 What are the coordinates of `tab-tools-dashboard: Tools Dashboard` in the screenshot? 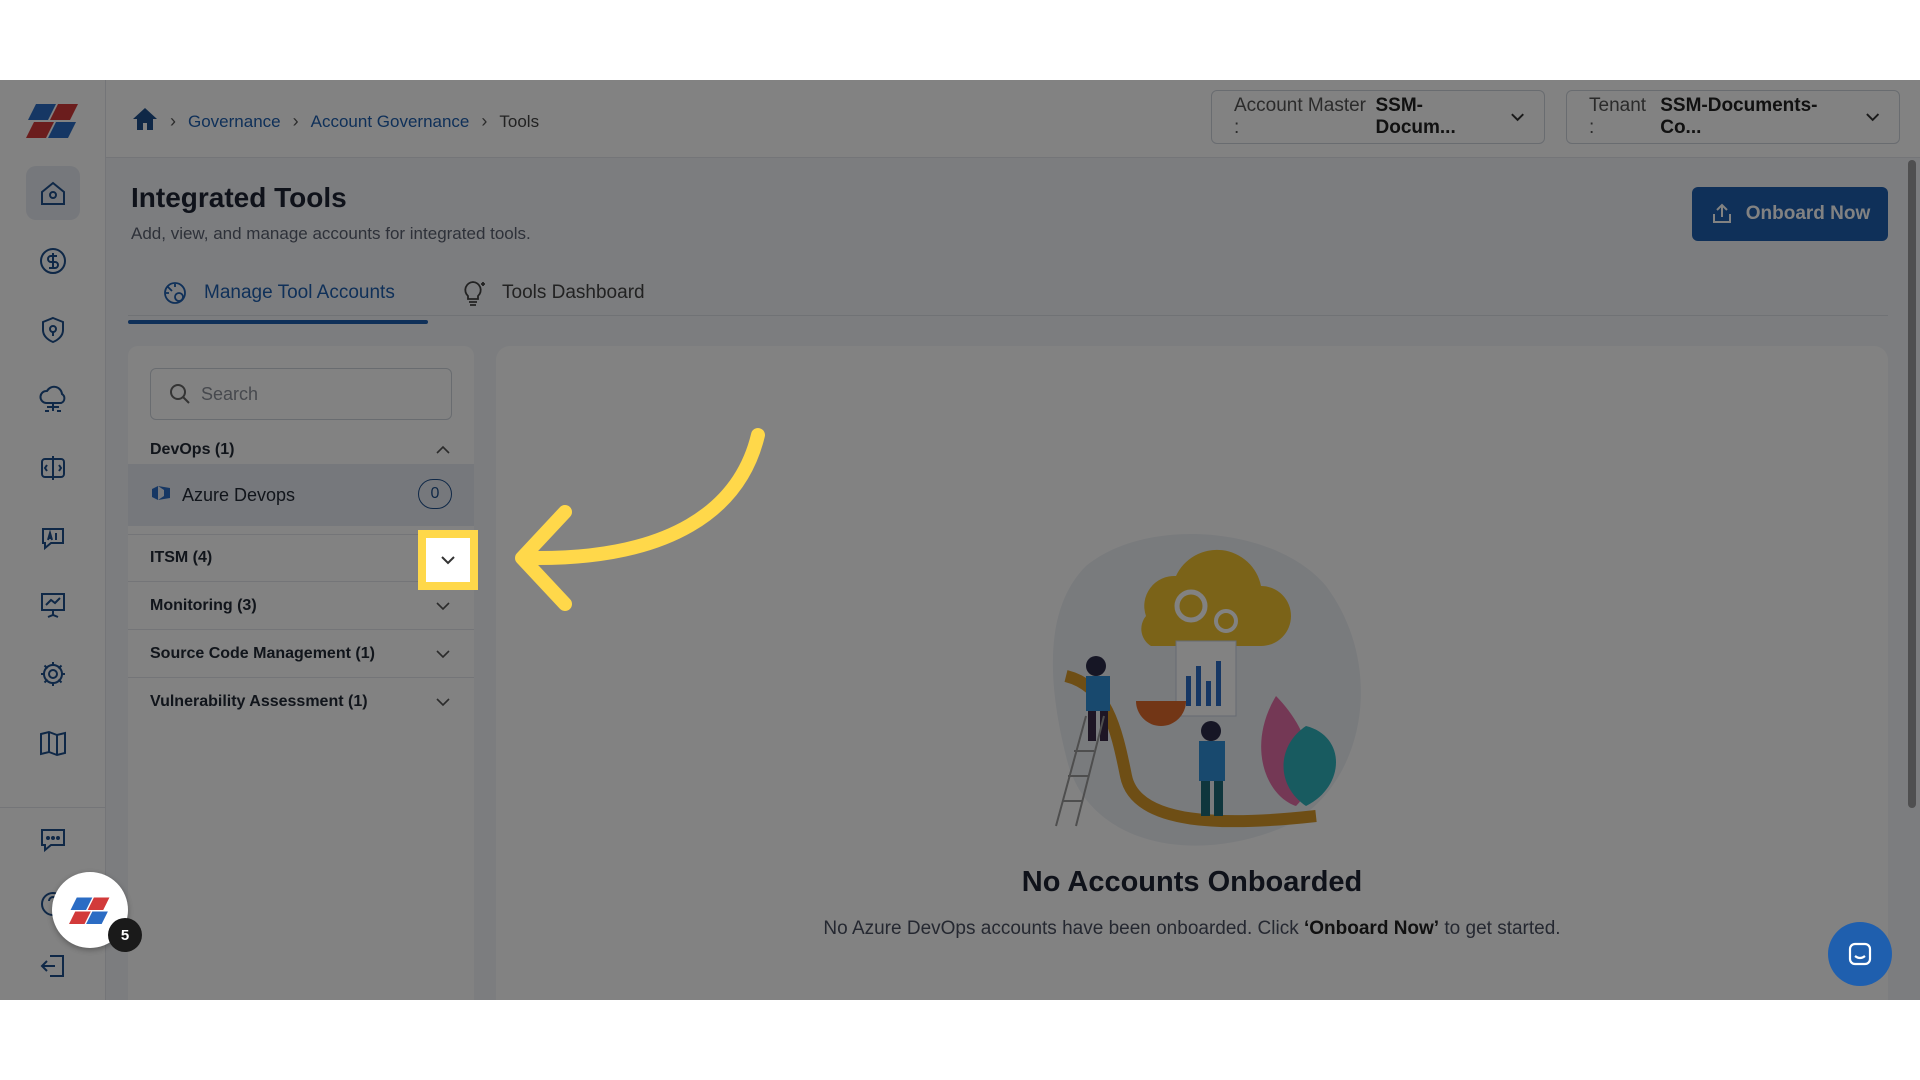 It's located at (551, 293).